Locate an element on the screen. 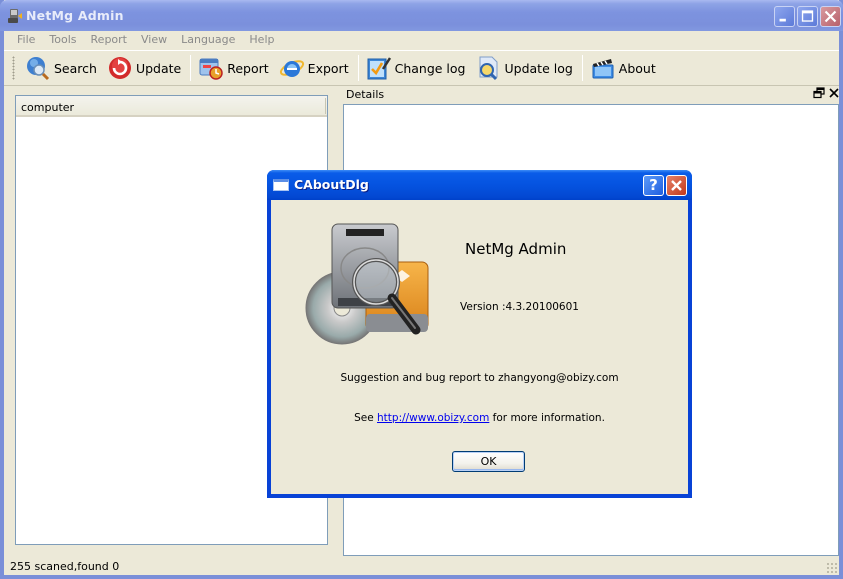 This screenshot has height=579, width=843. help-icon: ? is located at coordinates (653, 185).